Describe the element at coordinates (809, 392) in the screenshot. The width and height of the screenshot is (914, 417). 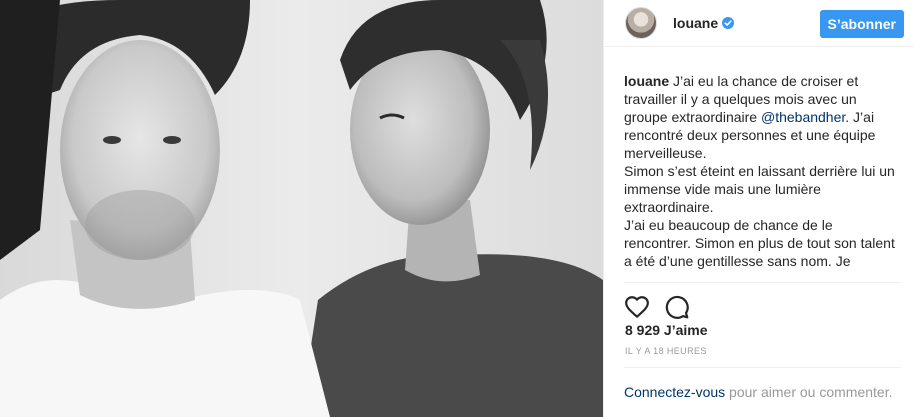
I see `login-text: pour aimer ou commenter.` at that location.